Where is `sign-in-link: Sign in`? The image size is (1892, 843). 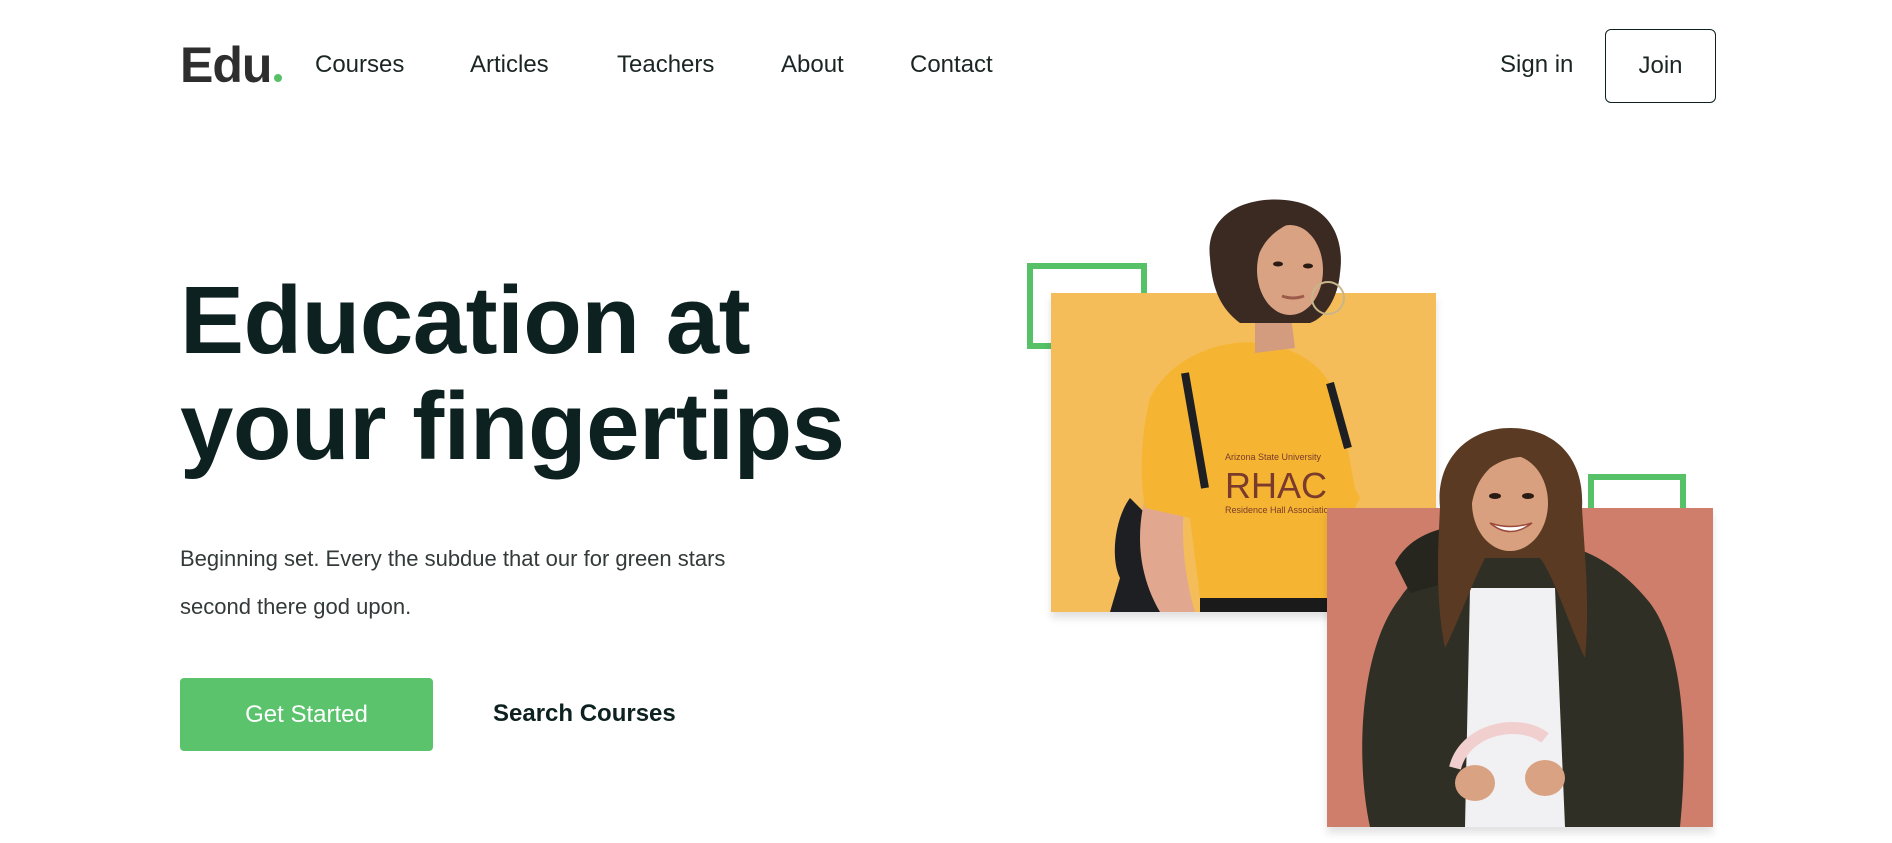
sign-in-link: Sign in is located at coordinates (1536, 65).